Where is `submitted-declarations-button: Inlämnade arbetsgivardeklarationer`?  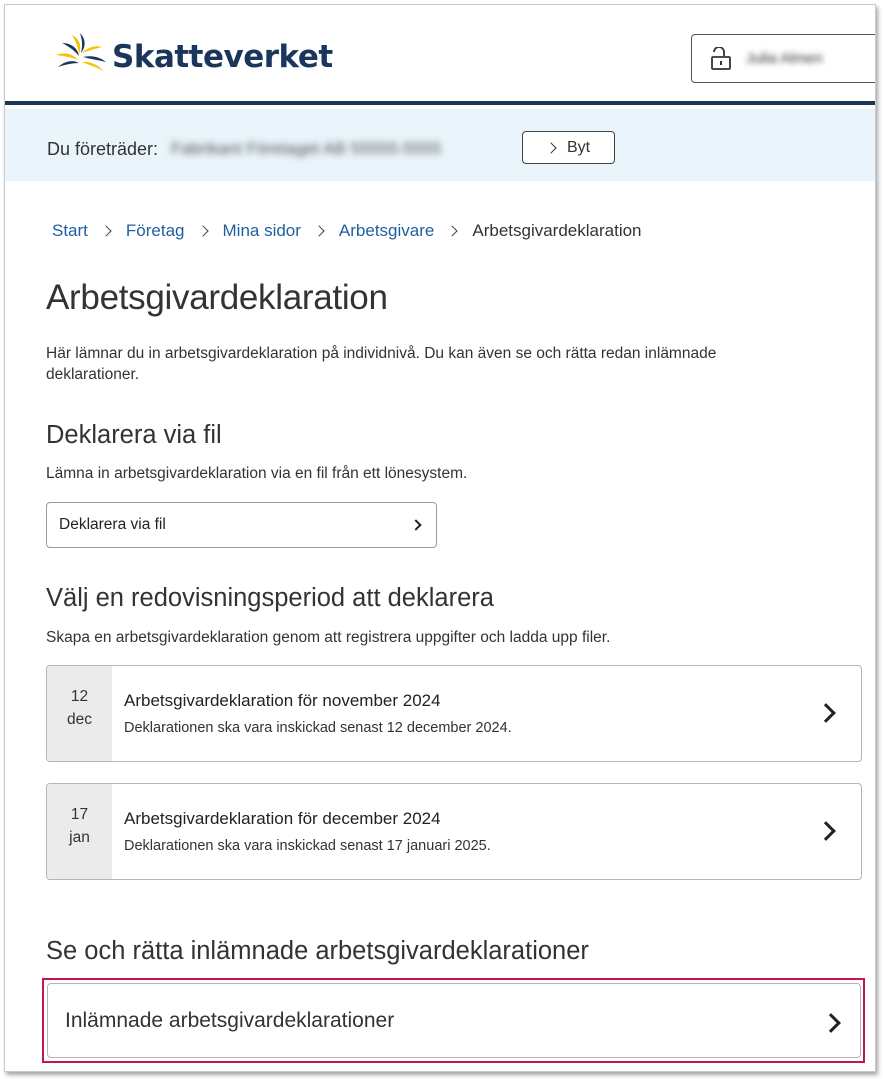
submitted-declarations-button: Inlämnade arbetsgivardeklarationer is located at coordinates (454, 1020).